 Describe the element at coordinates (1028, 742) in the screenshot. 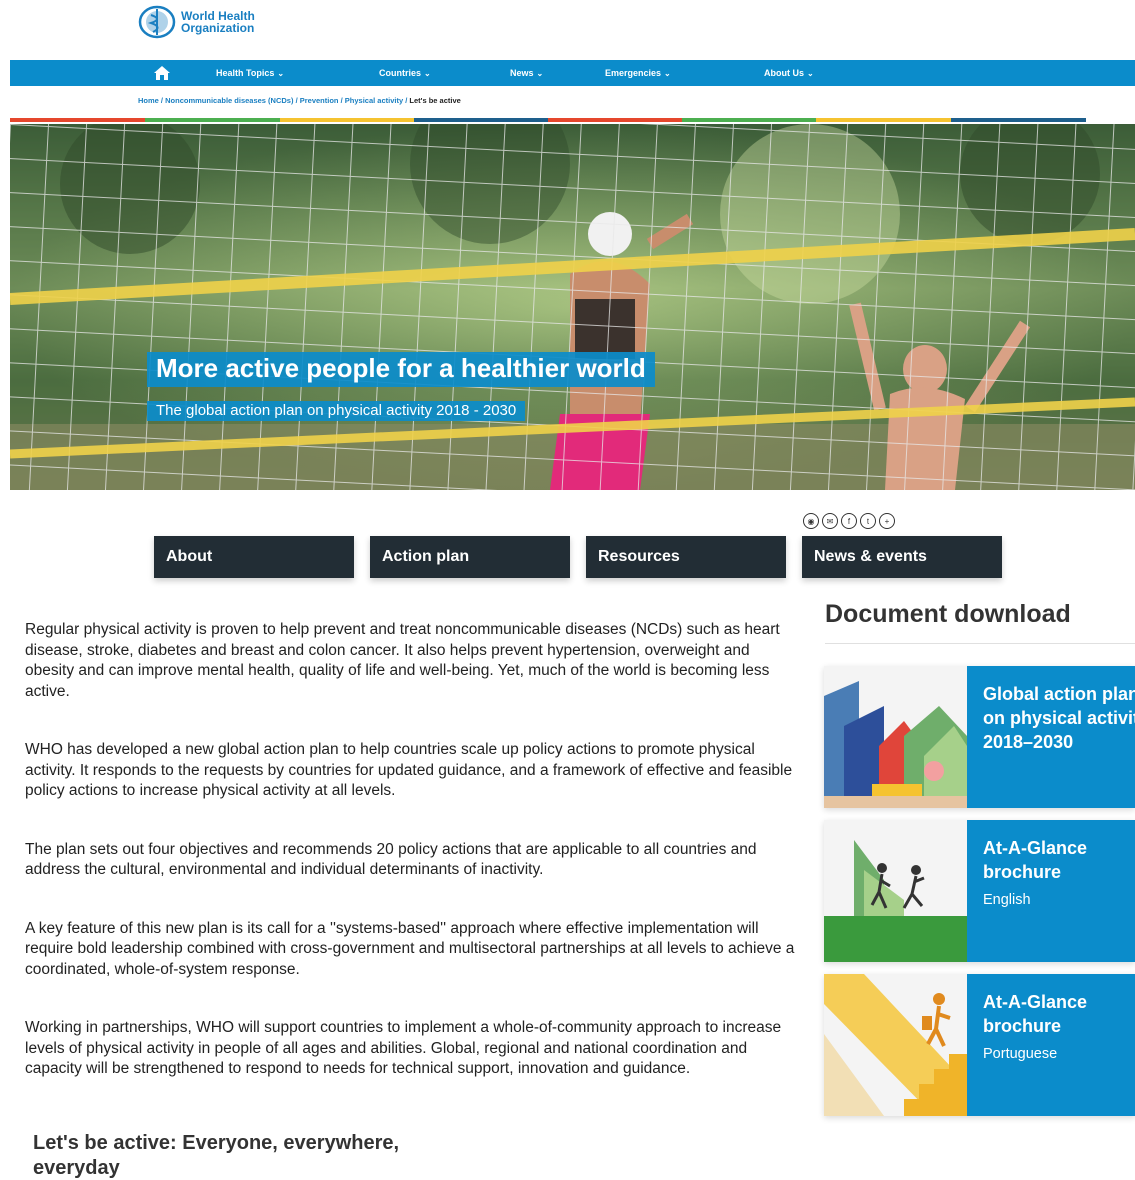

I see `card-title-line: 2018–2030` at that location.